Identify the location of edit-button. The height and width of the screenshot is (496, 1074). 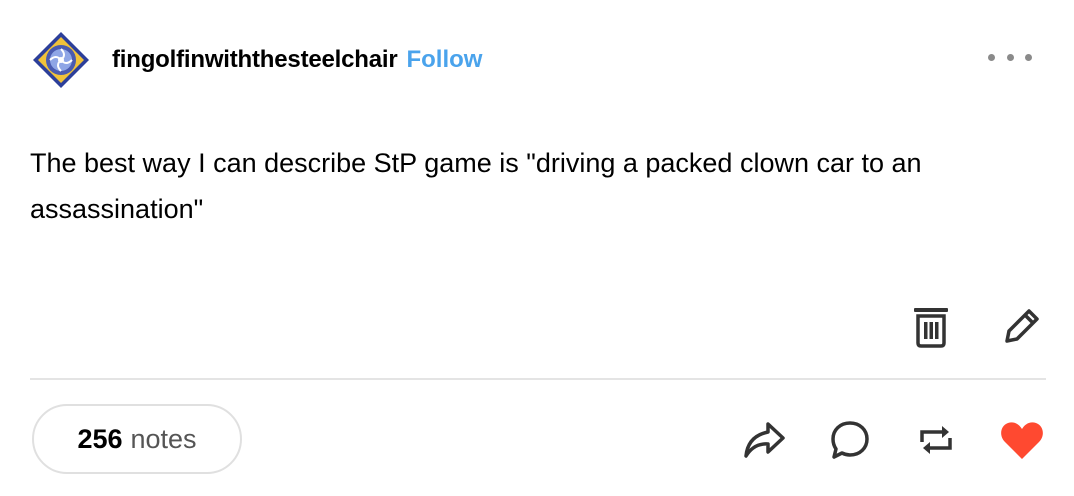
(1021, 327).